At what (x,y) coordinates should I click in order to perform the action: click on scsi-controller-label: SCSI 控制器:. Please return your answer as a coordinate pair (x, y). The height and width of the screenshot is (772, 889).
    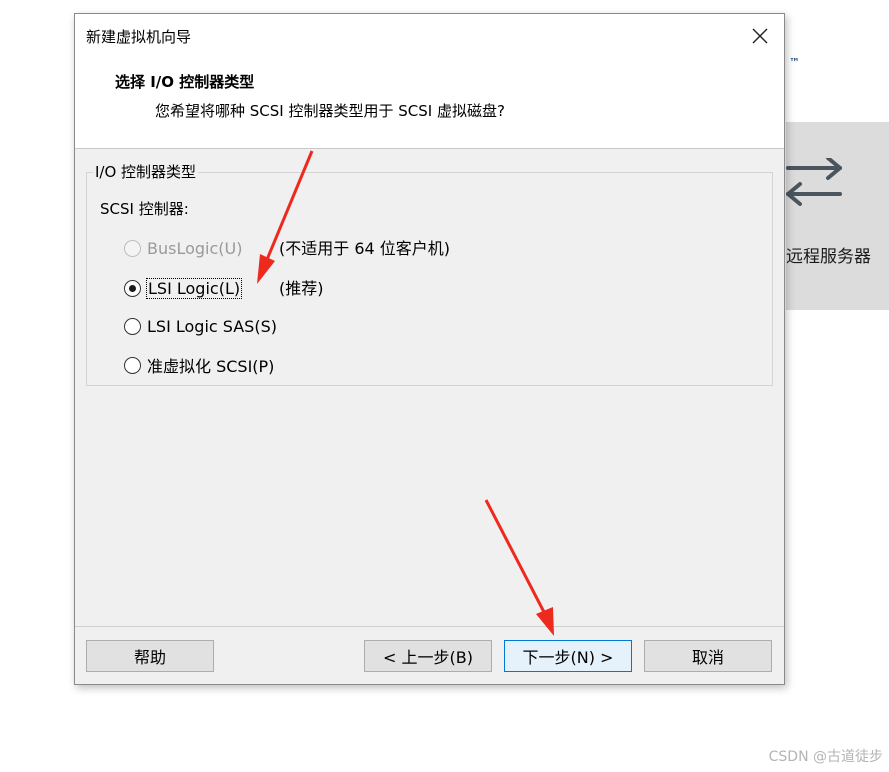
    Looking at the image, I should click on (144, 209).